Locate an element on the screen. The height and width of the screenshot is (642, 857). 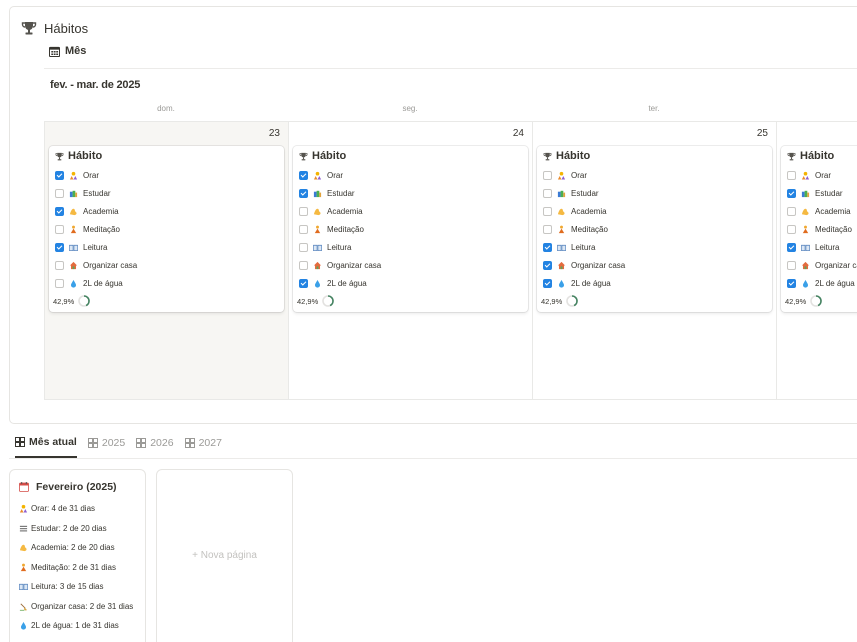
summary-line-text: 2L de água: 1 de 31 dias is located at coordinates (75, 625).